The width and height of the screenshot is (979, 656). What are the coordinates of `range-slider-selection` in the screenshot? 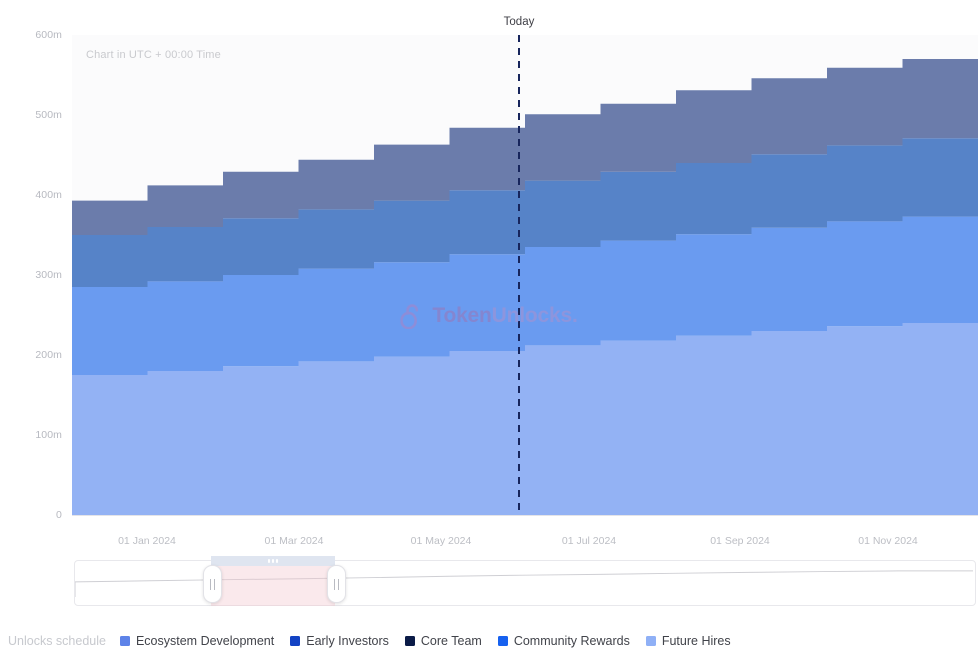 It's located at (273, 583).